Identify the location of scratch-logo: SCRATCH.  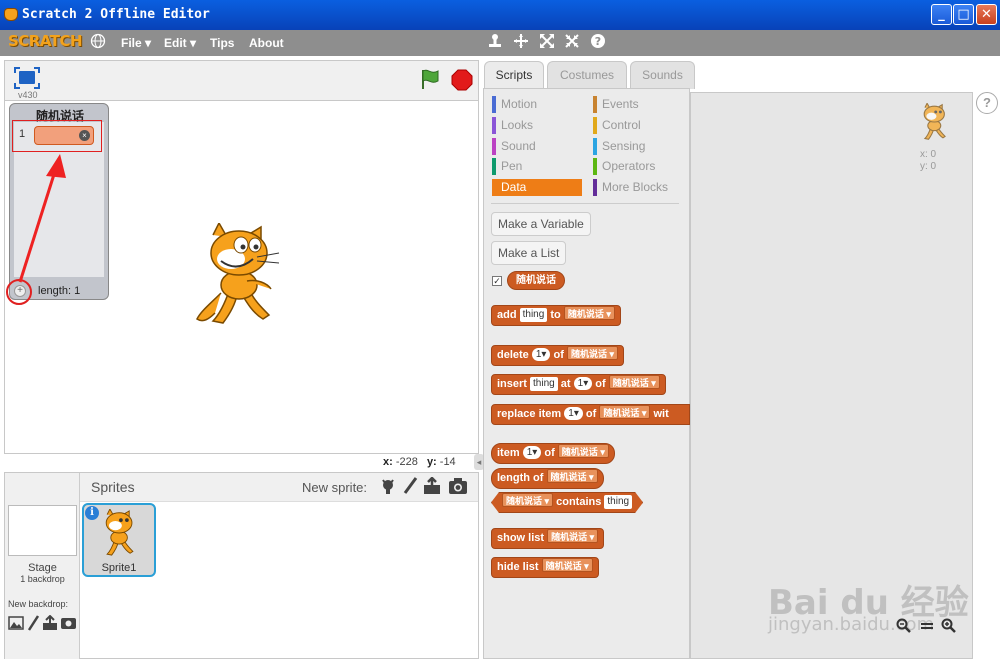
(45, 41).